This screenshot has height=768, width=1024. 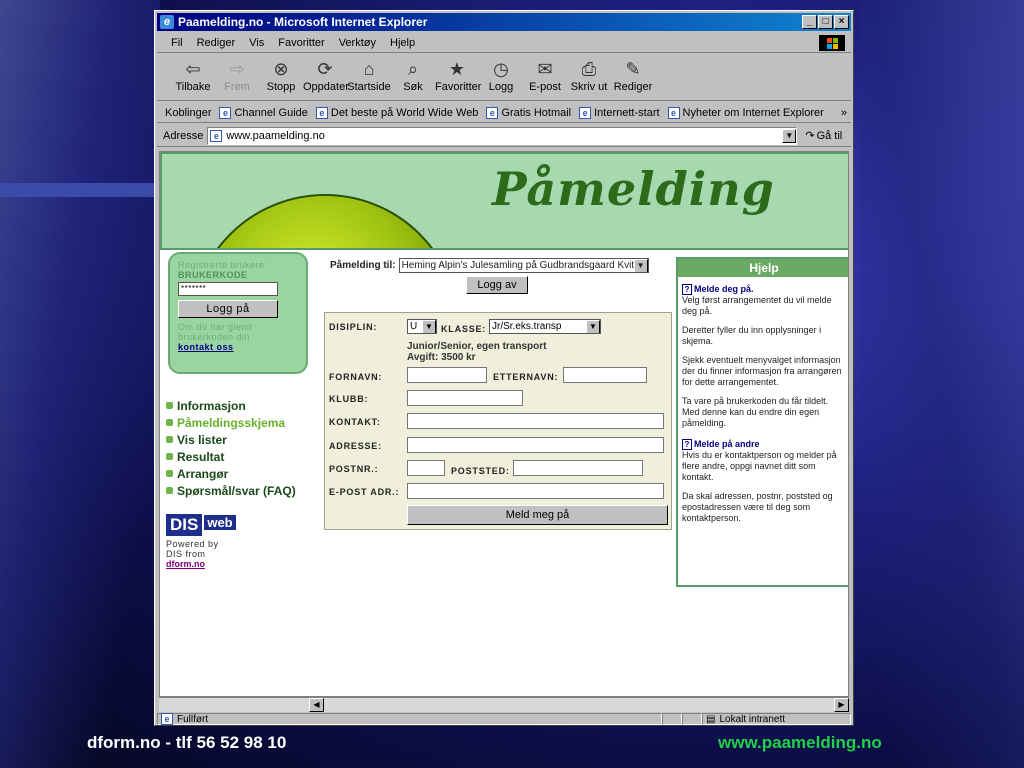 I want to click on status-zone-segment: ▤ Lokalt intranett, so click(x=776, y=719).